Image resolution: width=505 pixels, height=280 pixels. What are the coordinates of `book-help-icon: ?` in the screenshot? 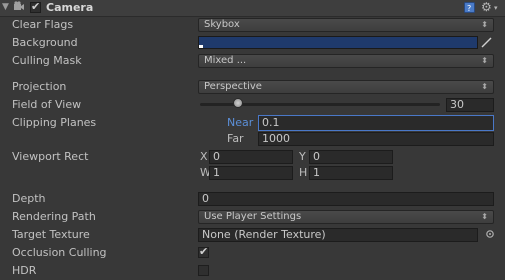 It's located at (469, 9).